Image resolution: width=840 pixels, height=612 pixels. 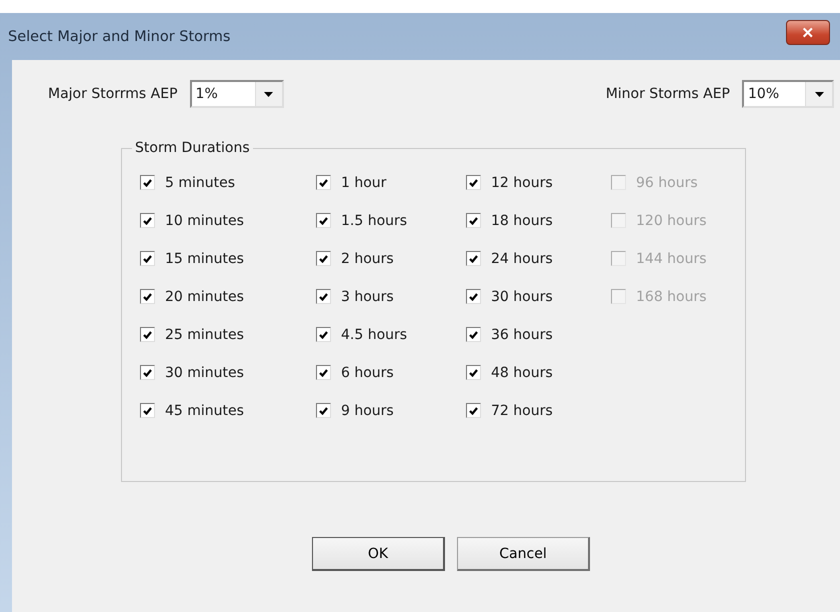 What do you see at coordinates (522, 372) in the screenshot?
I see `checkbox-label: 48 hours` at bounding box center [522, 372].